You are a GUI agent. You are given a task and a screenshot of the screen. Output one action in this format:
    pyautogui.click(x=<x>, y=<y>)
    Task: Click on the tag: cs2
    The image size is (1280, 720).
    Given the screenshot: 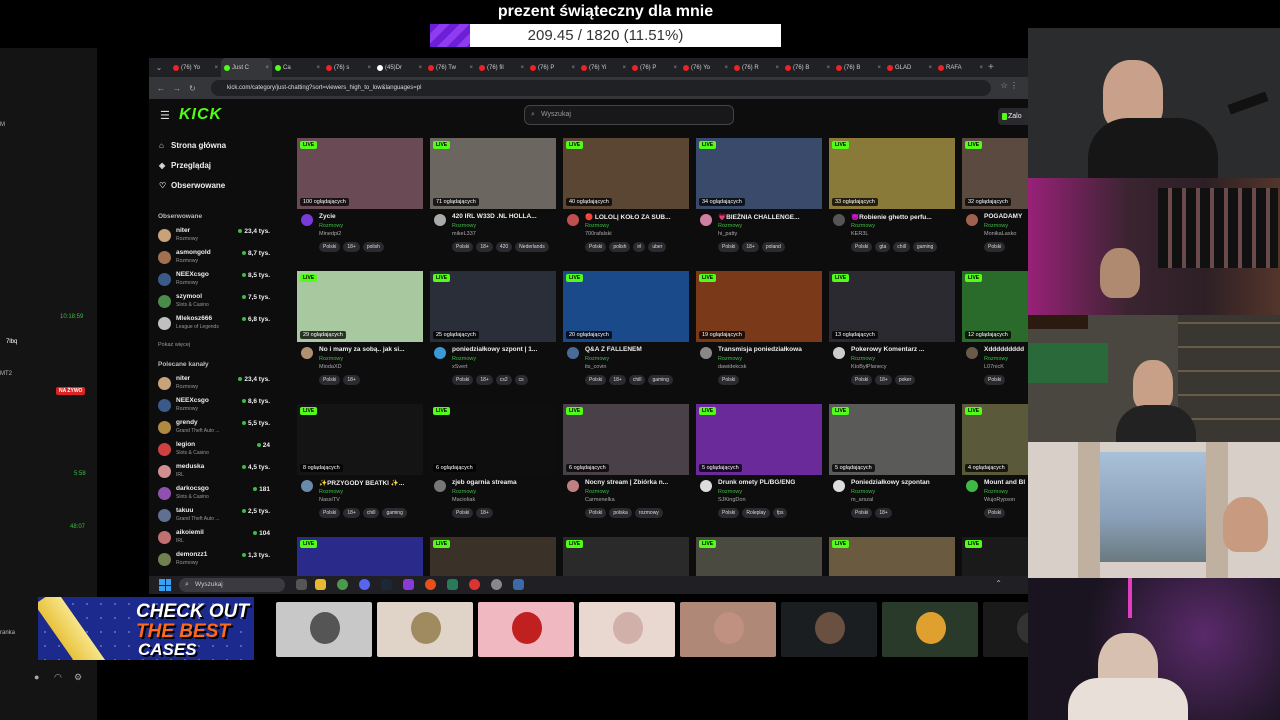 What is the action you would take?
    pyautogui.click(x=503, y=380)
    